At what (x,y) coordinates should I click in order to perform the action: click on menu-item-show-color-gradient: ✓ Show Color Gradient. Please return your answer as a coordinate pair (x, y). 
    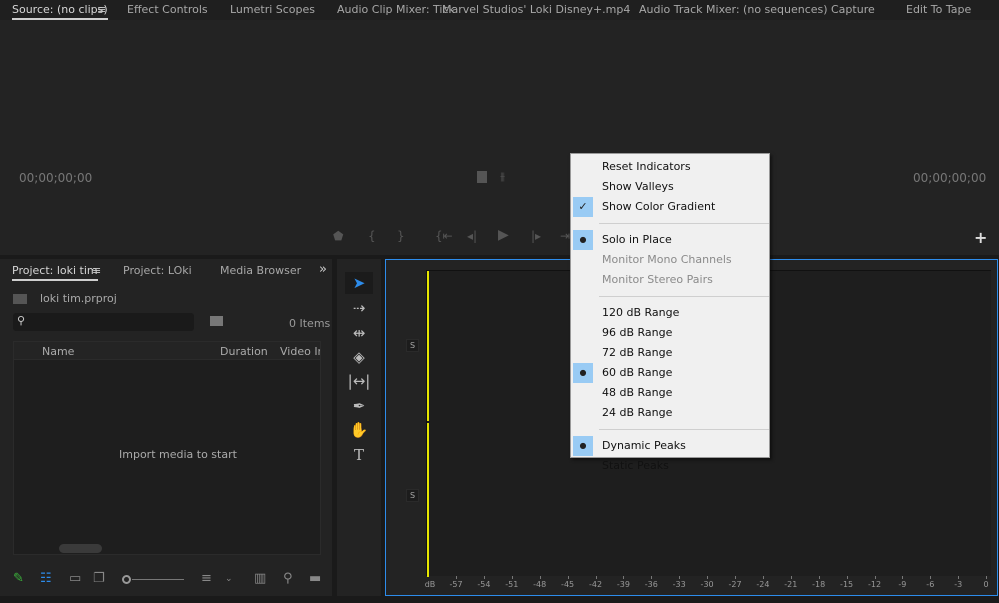
    Looking at the image, I should click on (670, 207).